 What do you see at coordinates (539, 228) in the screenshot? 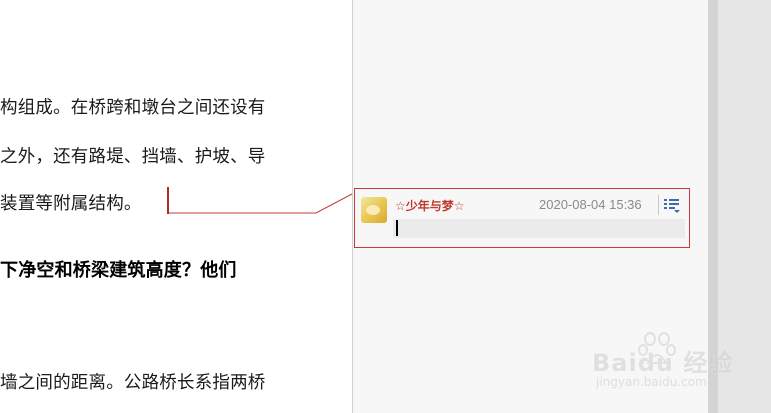
I see `comment-input` at bounding box center [539, 228].